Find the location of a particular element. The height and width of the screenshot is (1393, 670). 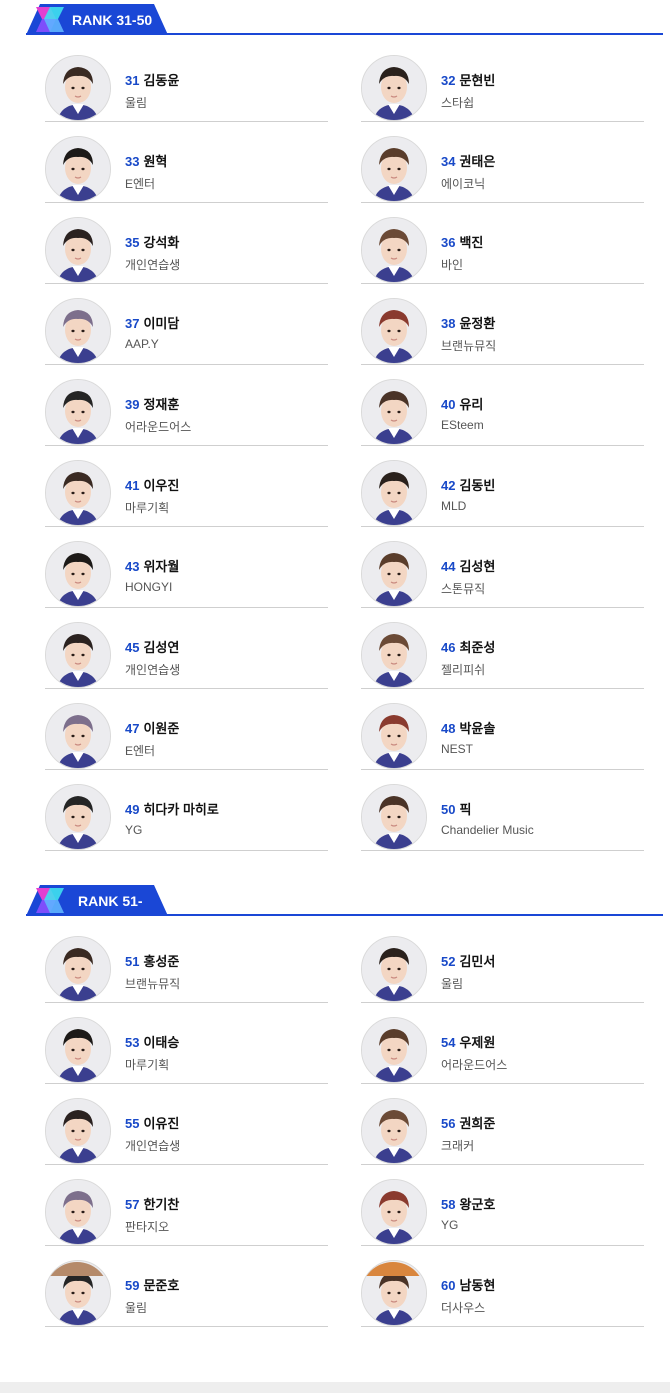

trainee-rank-name: 51 홍성준 is located at coordinates (152, 960).